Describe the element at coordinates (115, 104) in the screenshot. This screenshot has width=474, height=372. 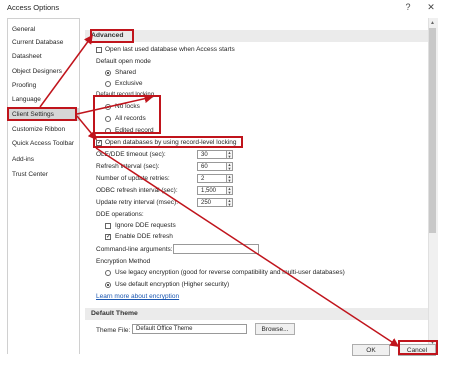
I see `arrow-to-record-locking` at that location.